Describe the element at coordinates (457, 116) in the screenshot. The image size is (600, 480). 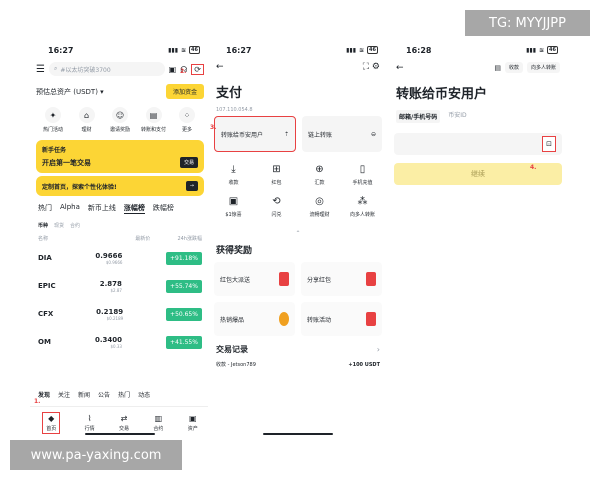
I see `tab-binance-id: 币安ID` at that location.